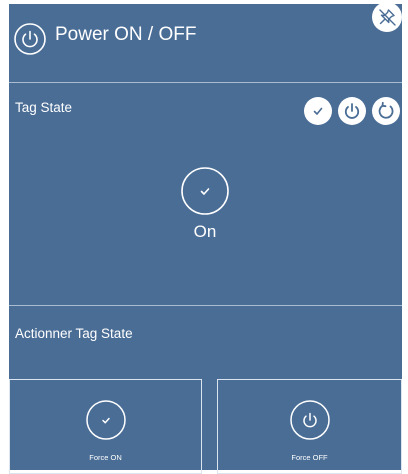  I want to click on refresh-icon, so click(386, 111).